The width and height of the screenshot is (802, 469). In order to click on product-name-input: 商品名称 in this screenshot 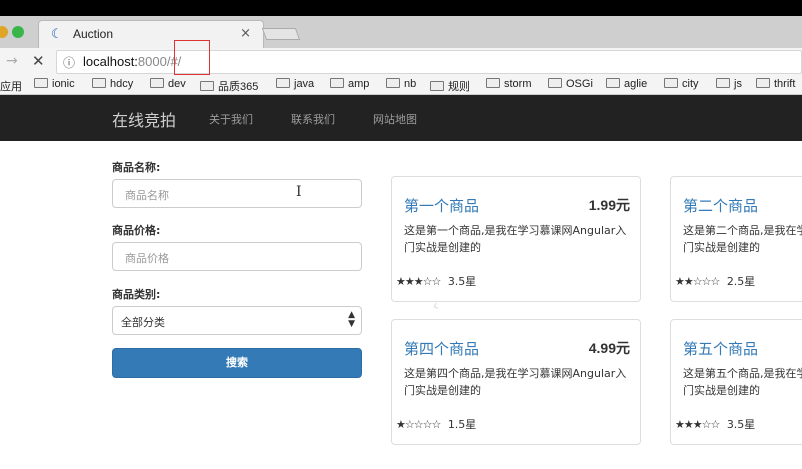, I will do `click(237, 193)`.